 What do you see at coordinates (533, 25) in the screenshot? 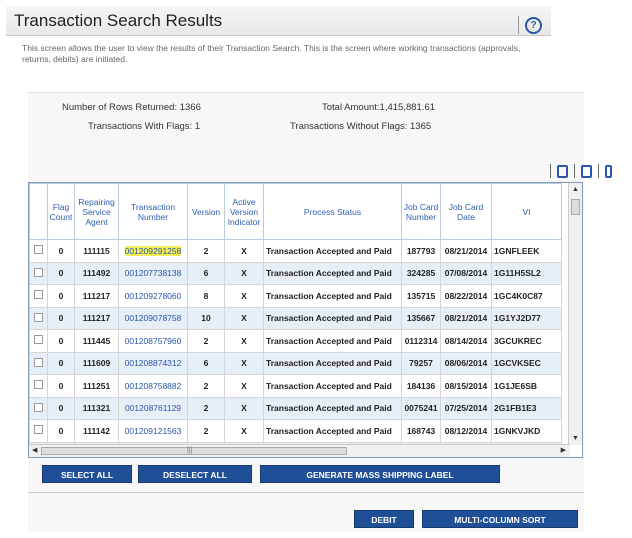
I see `help-icon: ?` at bounding box center [533, 25].